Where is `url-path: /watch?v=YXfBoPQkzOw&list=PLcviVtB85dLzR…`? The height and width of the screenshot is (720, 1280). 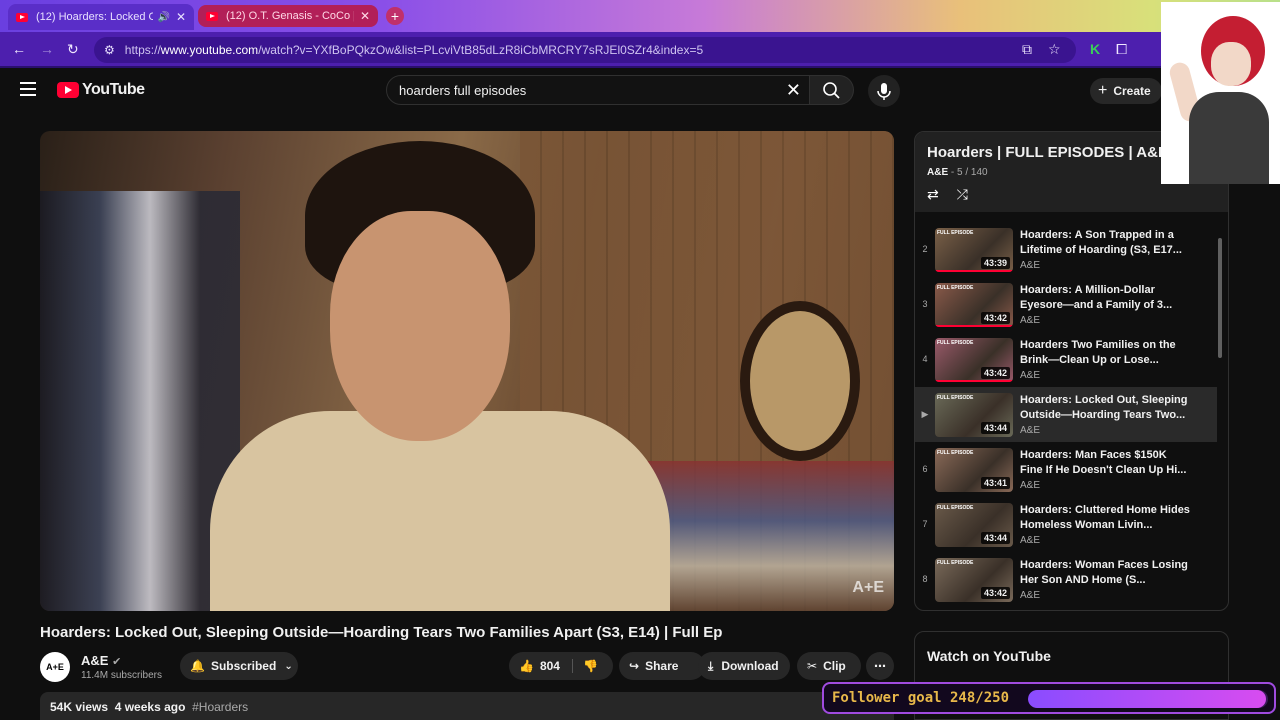
url-path: /watch?v=YXfBoPQkzOw&list=PLcviVtB85dLzR… is located at coordinates (481, 50).